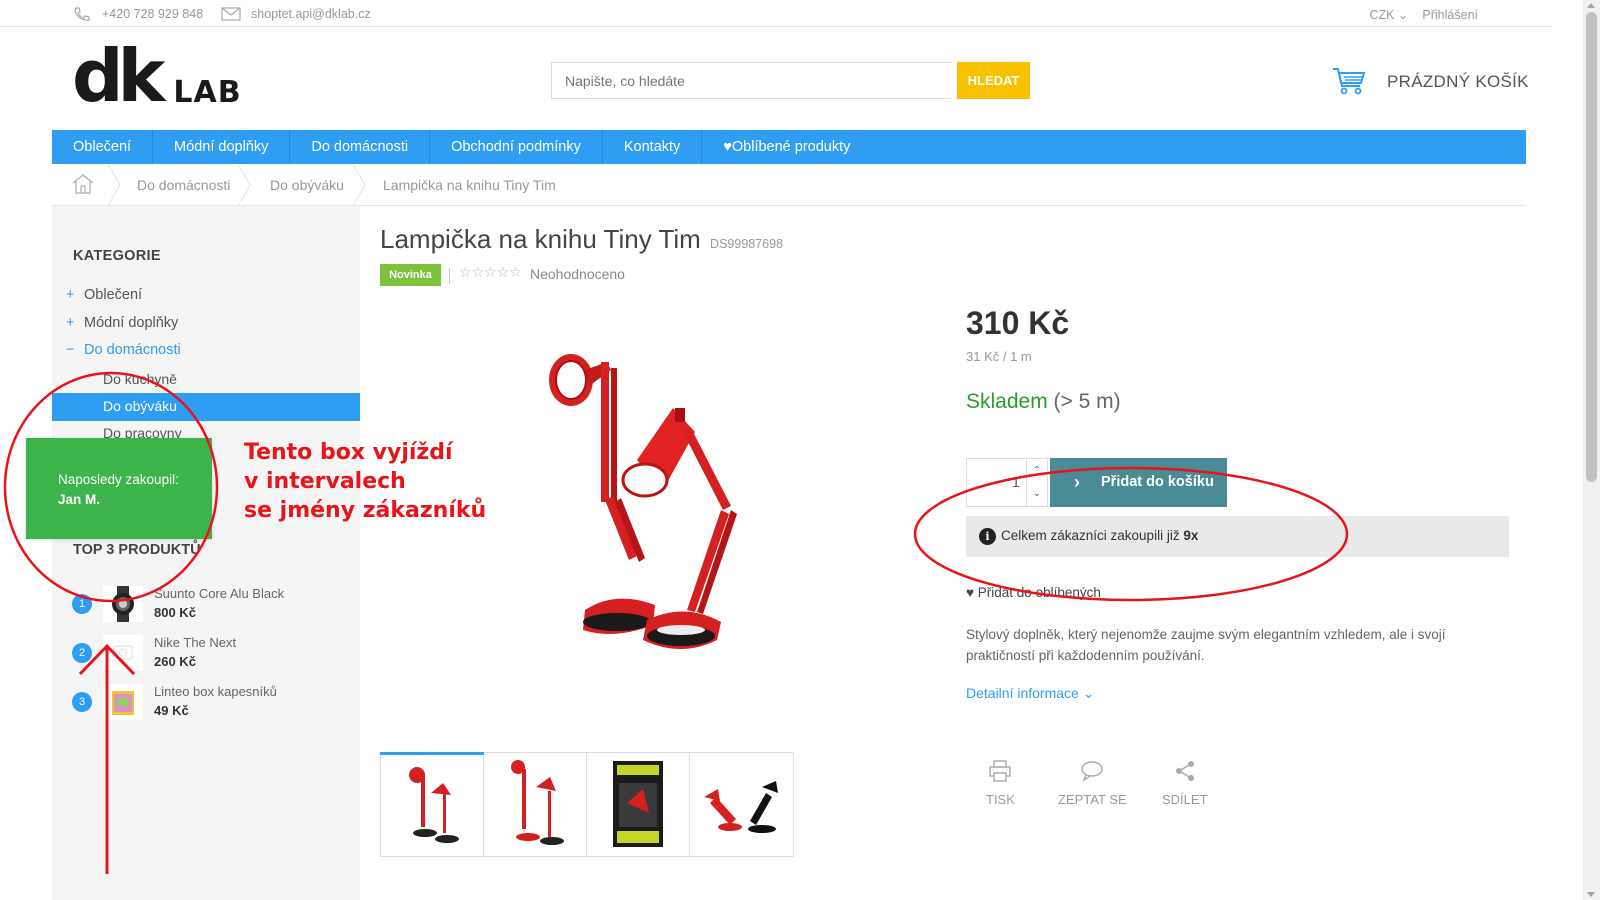 The image size is (1600, 900). Describe the element at coordinates (993, 80) in the screenshot. I see `search-button: HLEDAT` at that location.